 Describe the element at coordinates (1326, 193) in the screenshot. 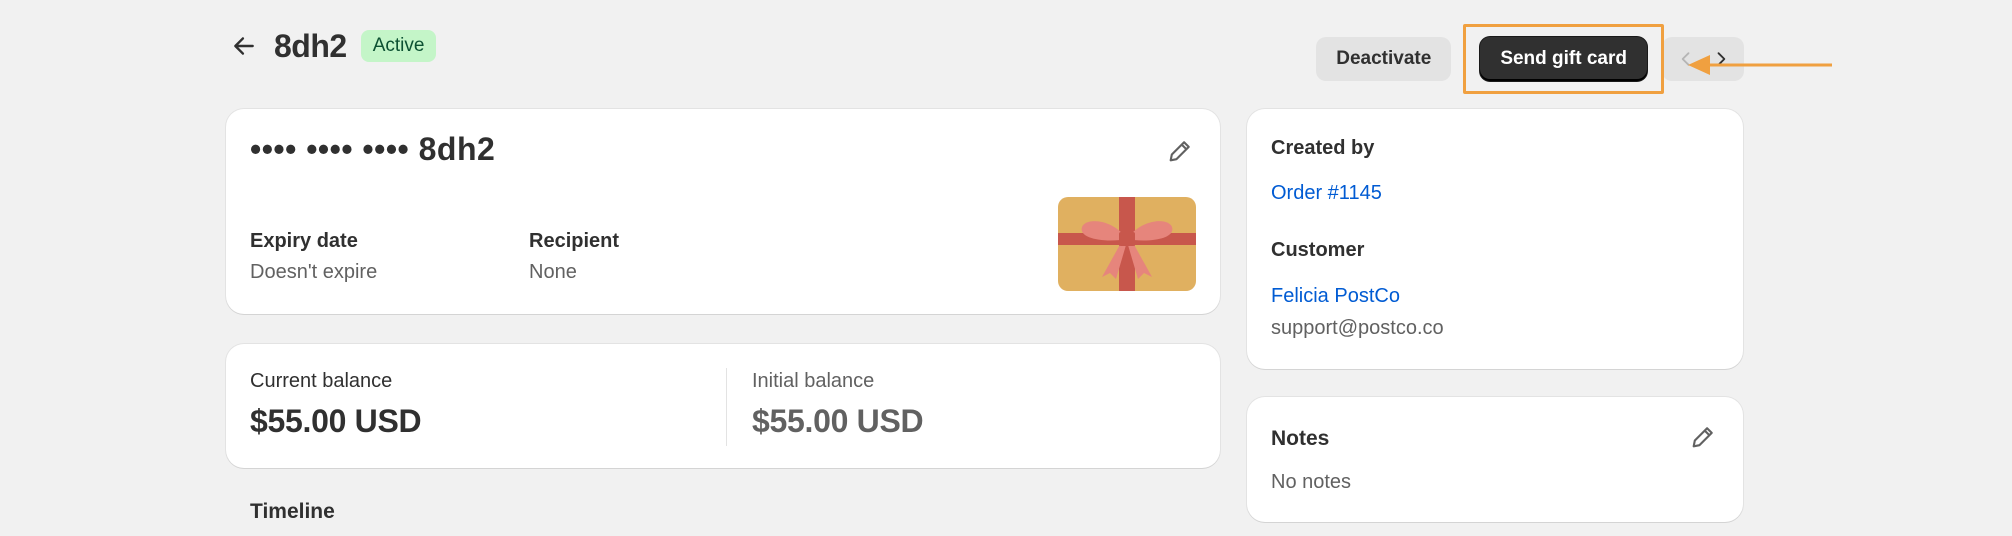

I see `order-link: Order #1145` at that location.